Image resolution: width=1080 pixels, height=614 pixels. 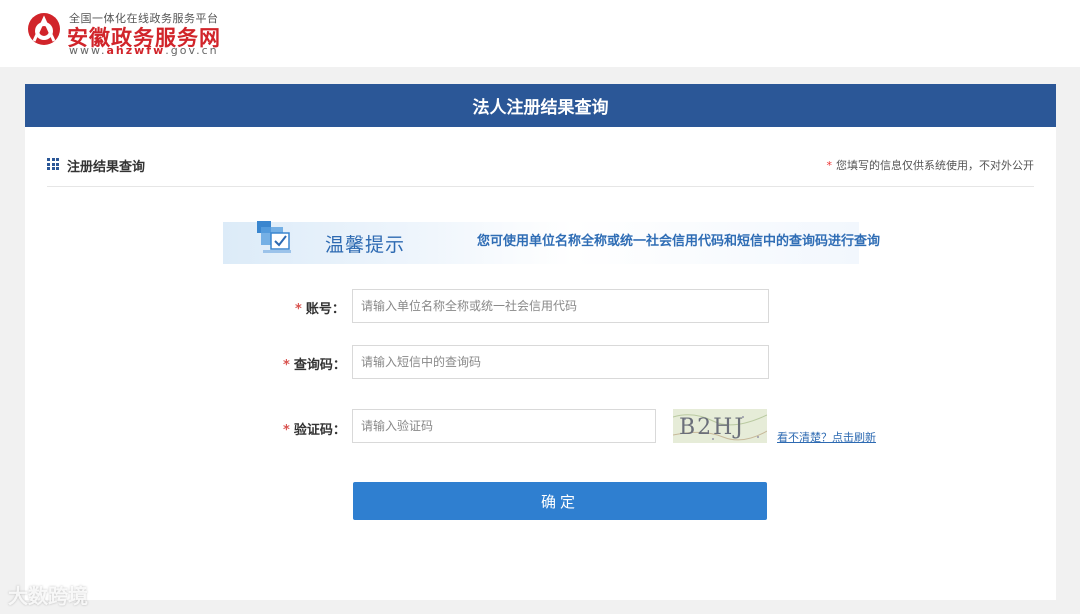 What do you see at coordinates (53, 164) in the screenshot?
I see `grid-dots-icon` at bounding box center [53, 164].